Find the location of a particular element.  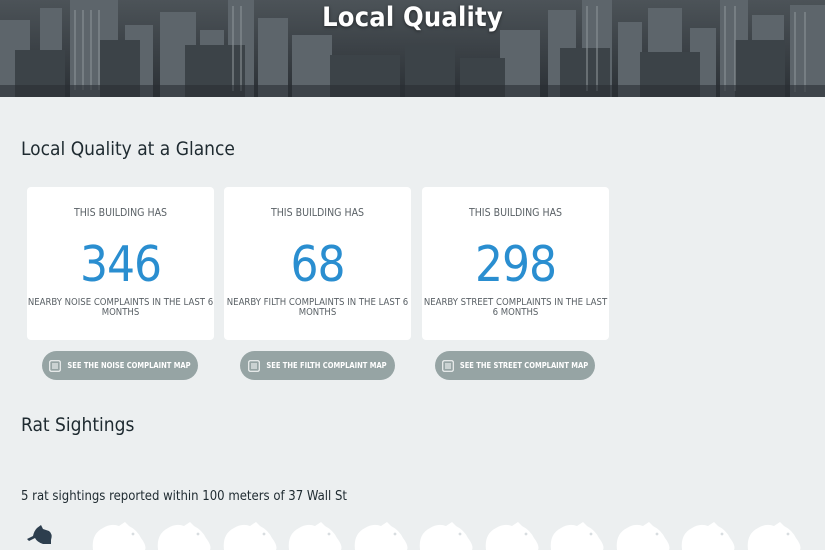

page-title: Local Quality is located at coordinates (412, 17).